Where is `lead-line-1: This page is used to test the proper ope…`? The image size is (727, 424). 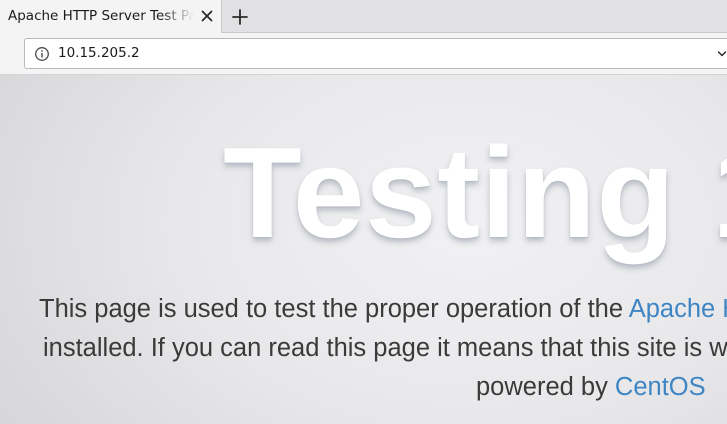 lead-line-1: This page is used to test the proper ope… is located at coordinates (383, 309).